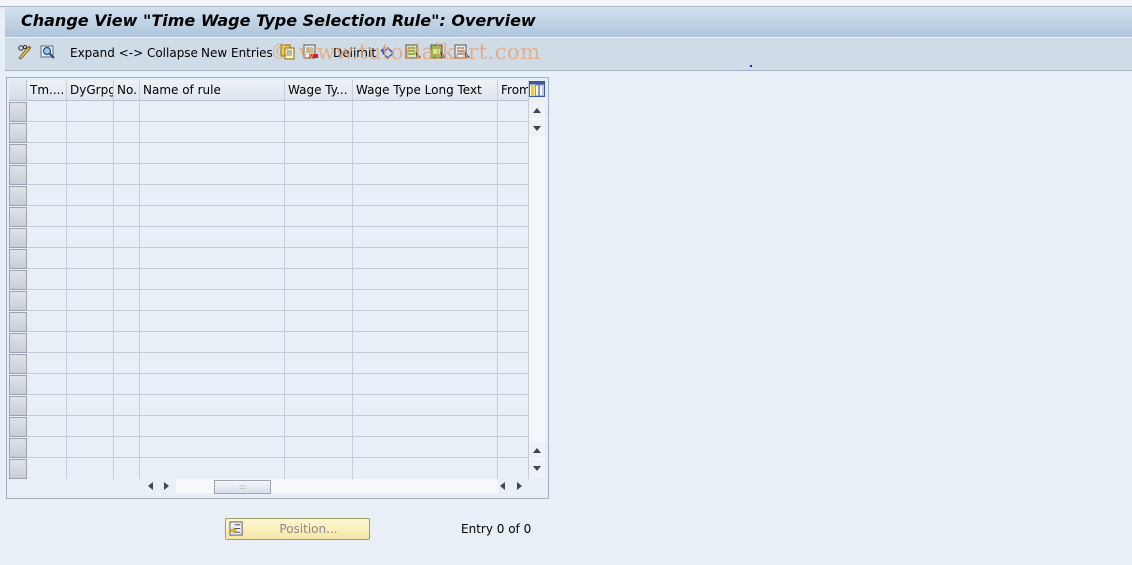 Image resolution: width=1132 pixels, height=565 pixels. Describe the element at coordinates (537, 468) in the screenshot. I see `scroll-down-button` at that location.